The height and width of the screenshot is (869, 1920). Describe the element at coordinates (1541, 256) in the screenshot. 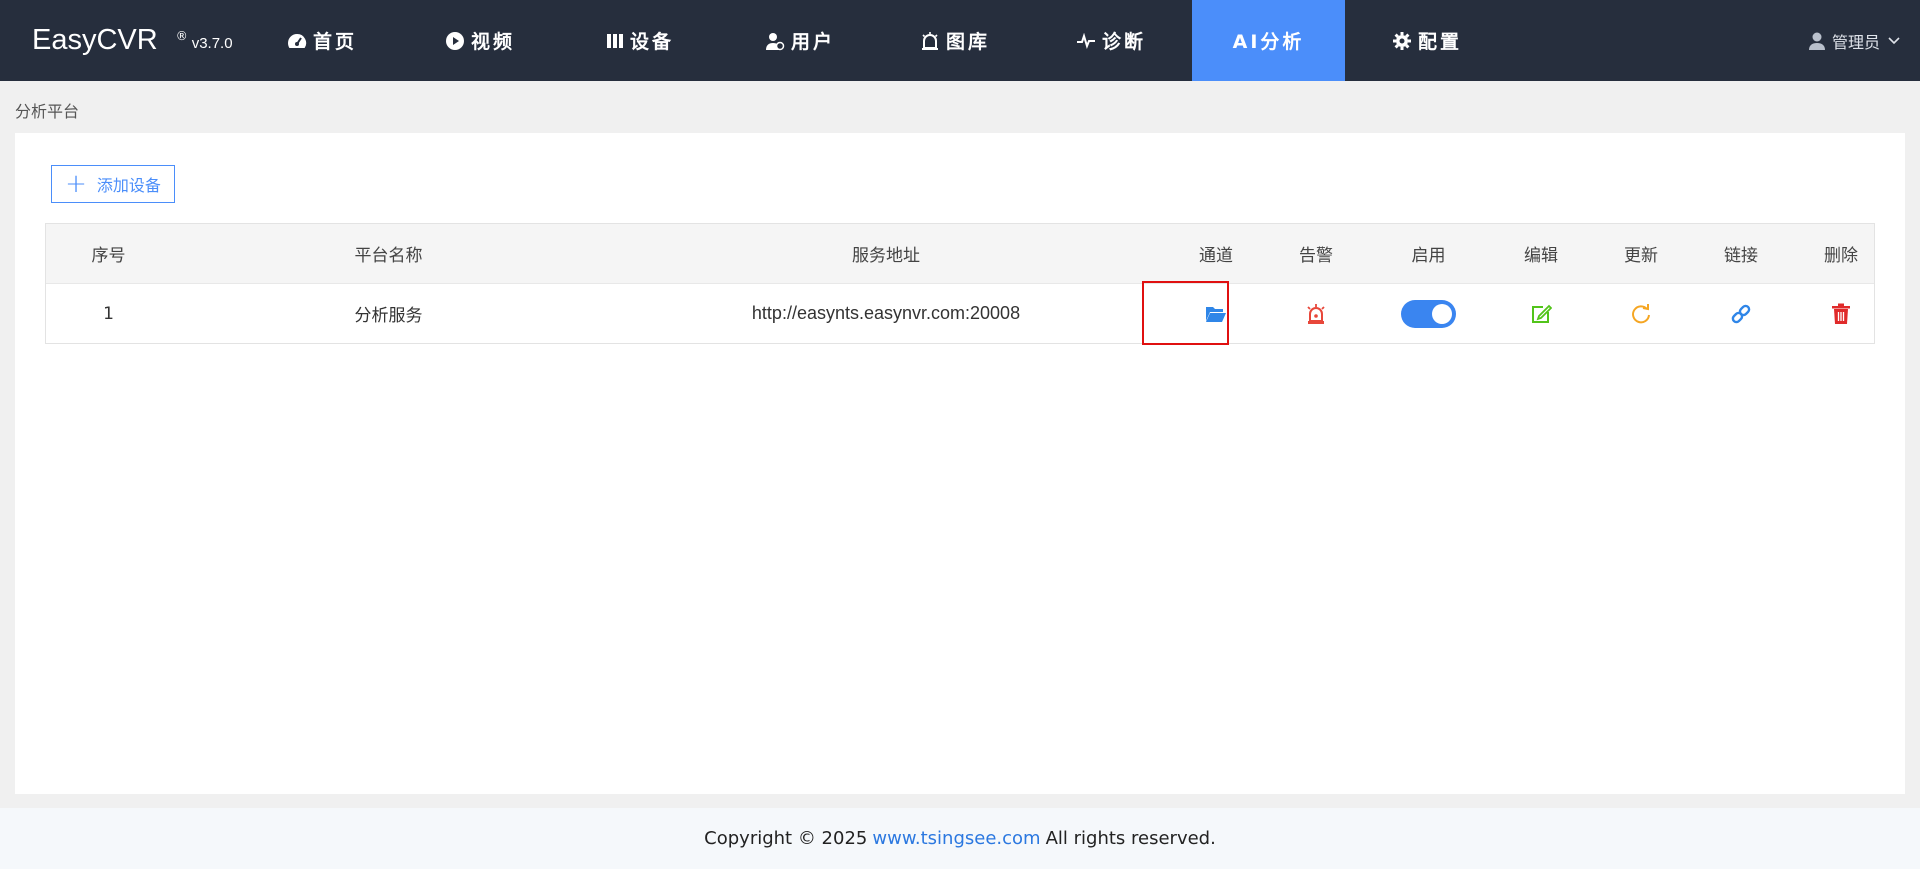

I see `header-edit: 编辑` at that location.